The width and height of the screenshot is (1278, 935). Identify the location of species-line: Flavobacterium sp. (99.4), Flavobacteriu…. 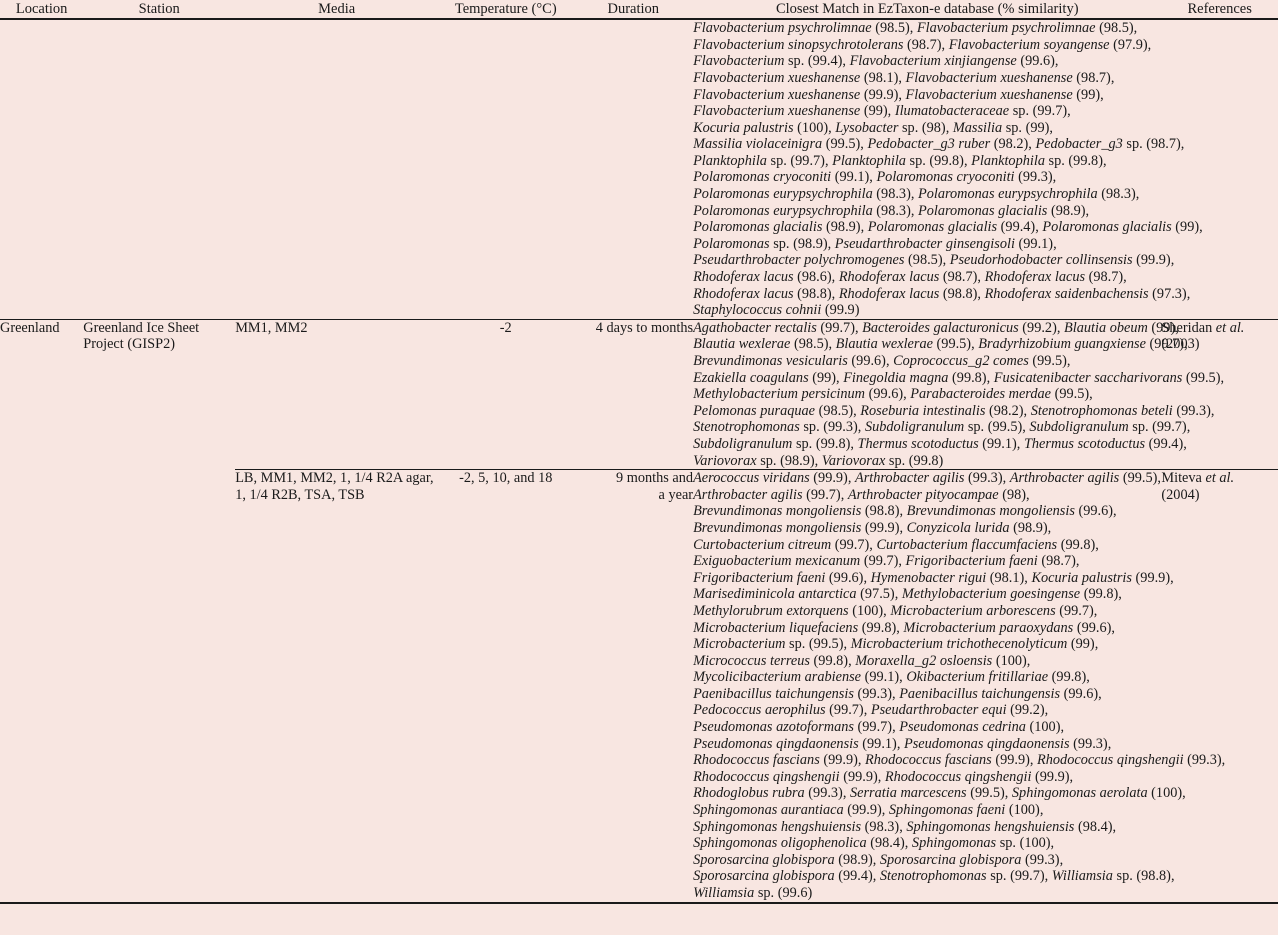
(876, 61).